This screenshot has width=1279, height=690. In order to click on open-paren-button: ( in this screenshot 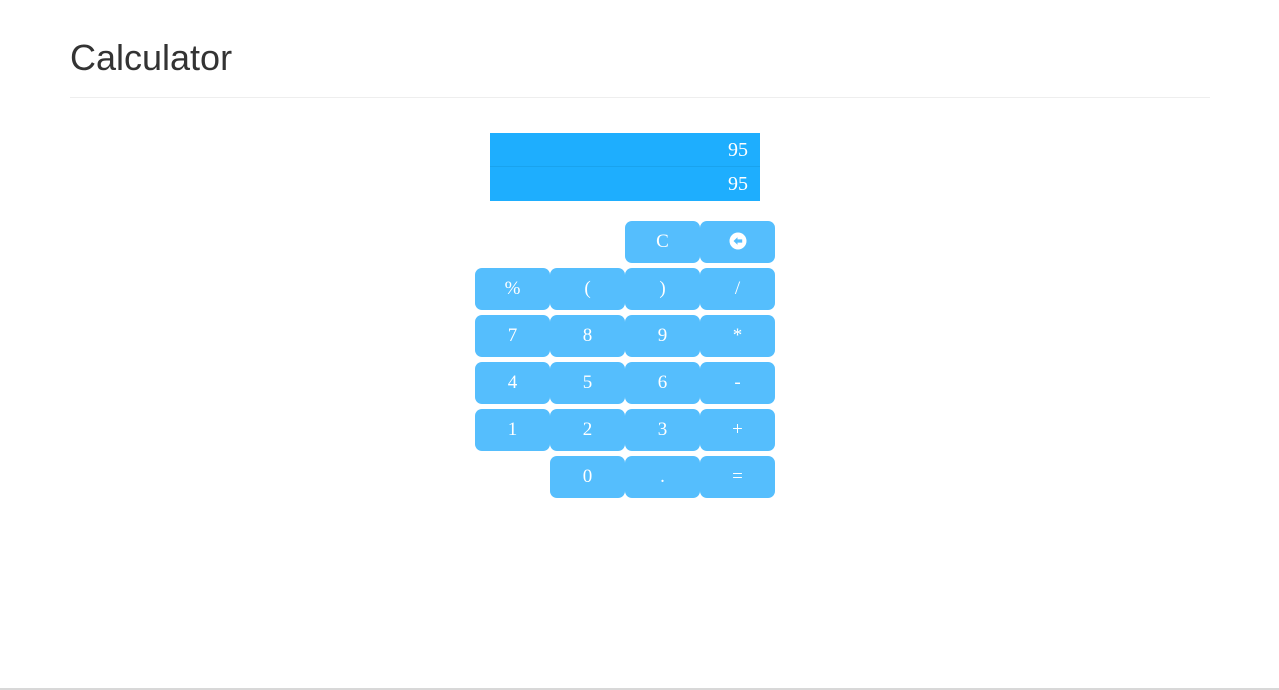, I will do `click(587, 289)`.